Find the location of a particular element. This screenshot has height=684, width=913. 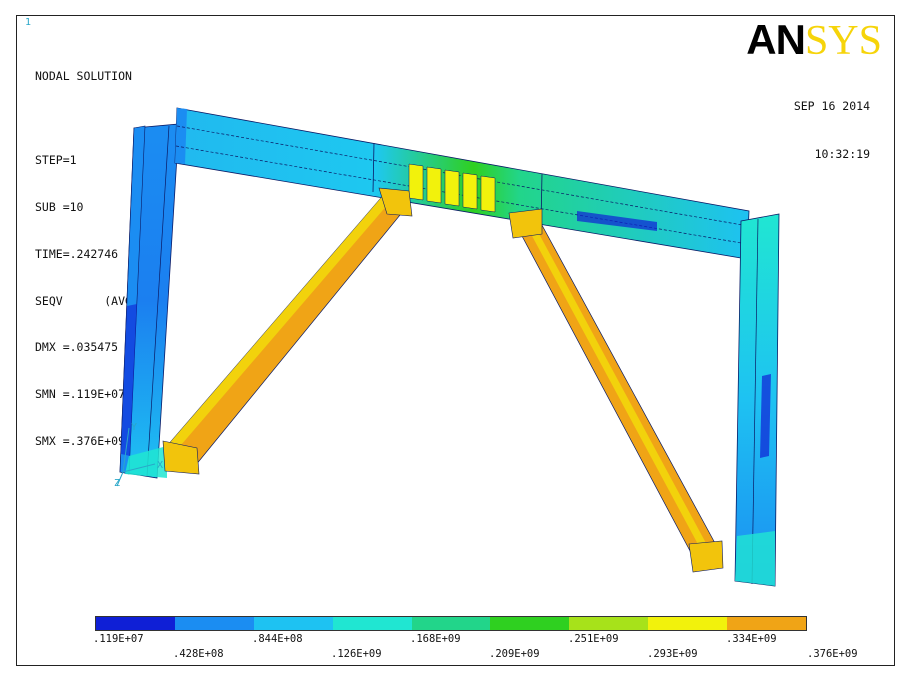

legend-tick-9: .334E+09 is located at coordinates (751, 639).